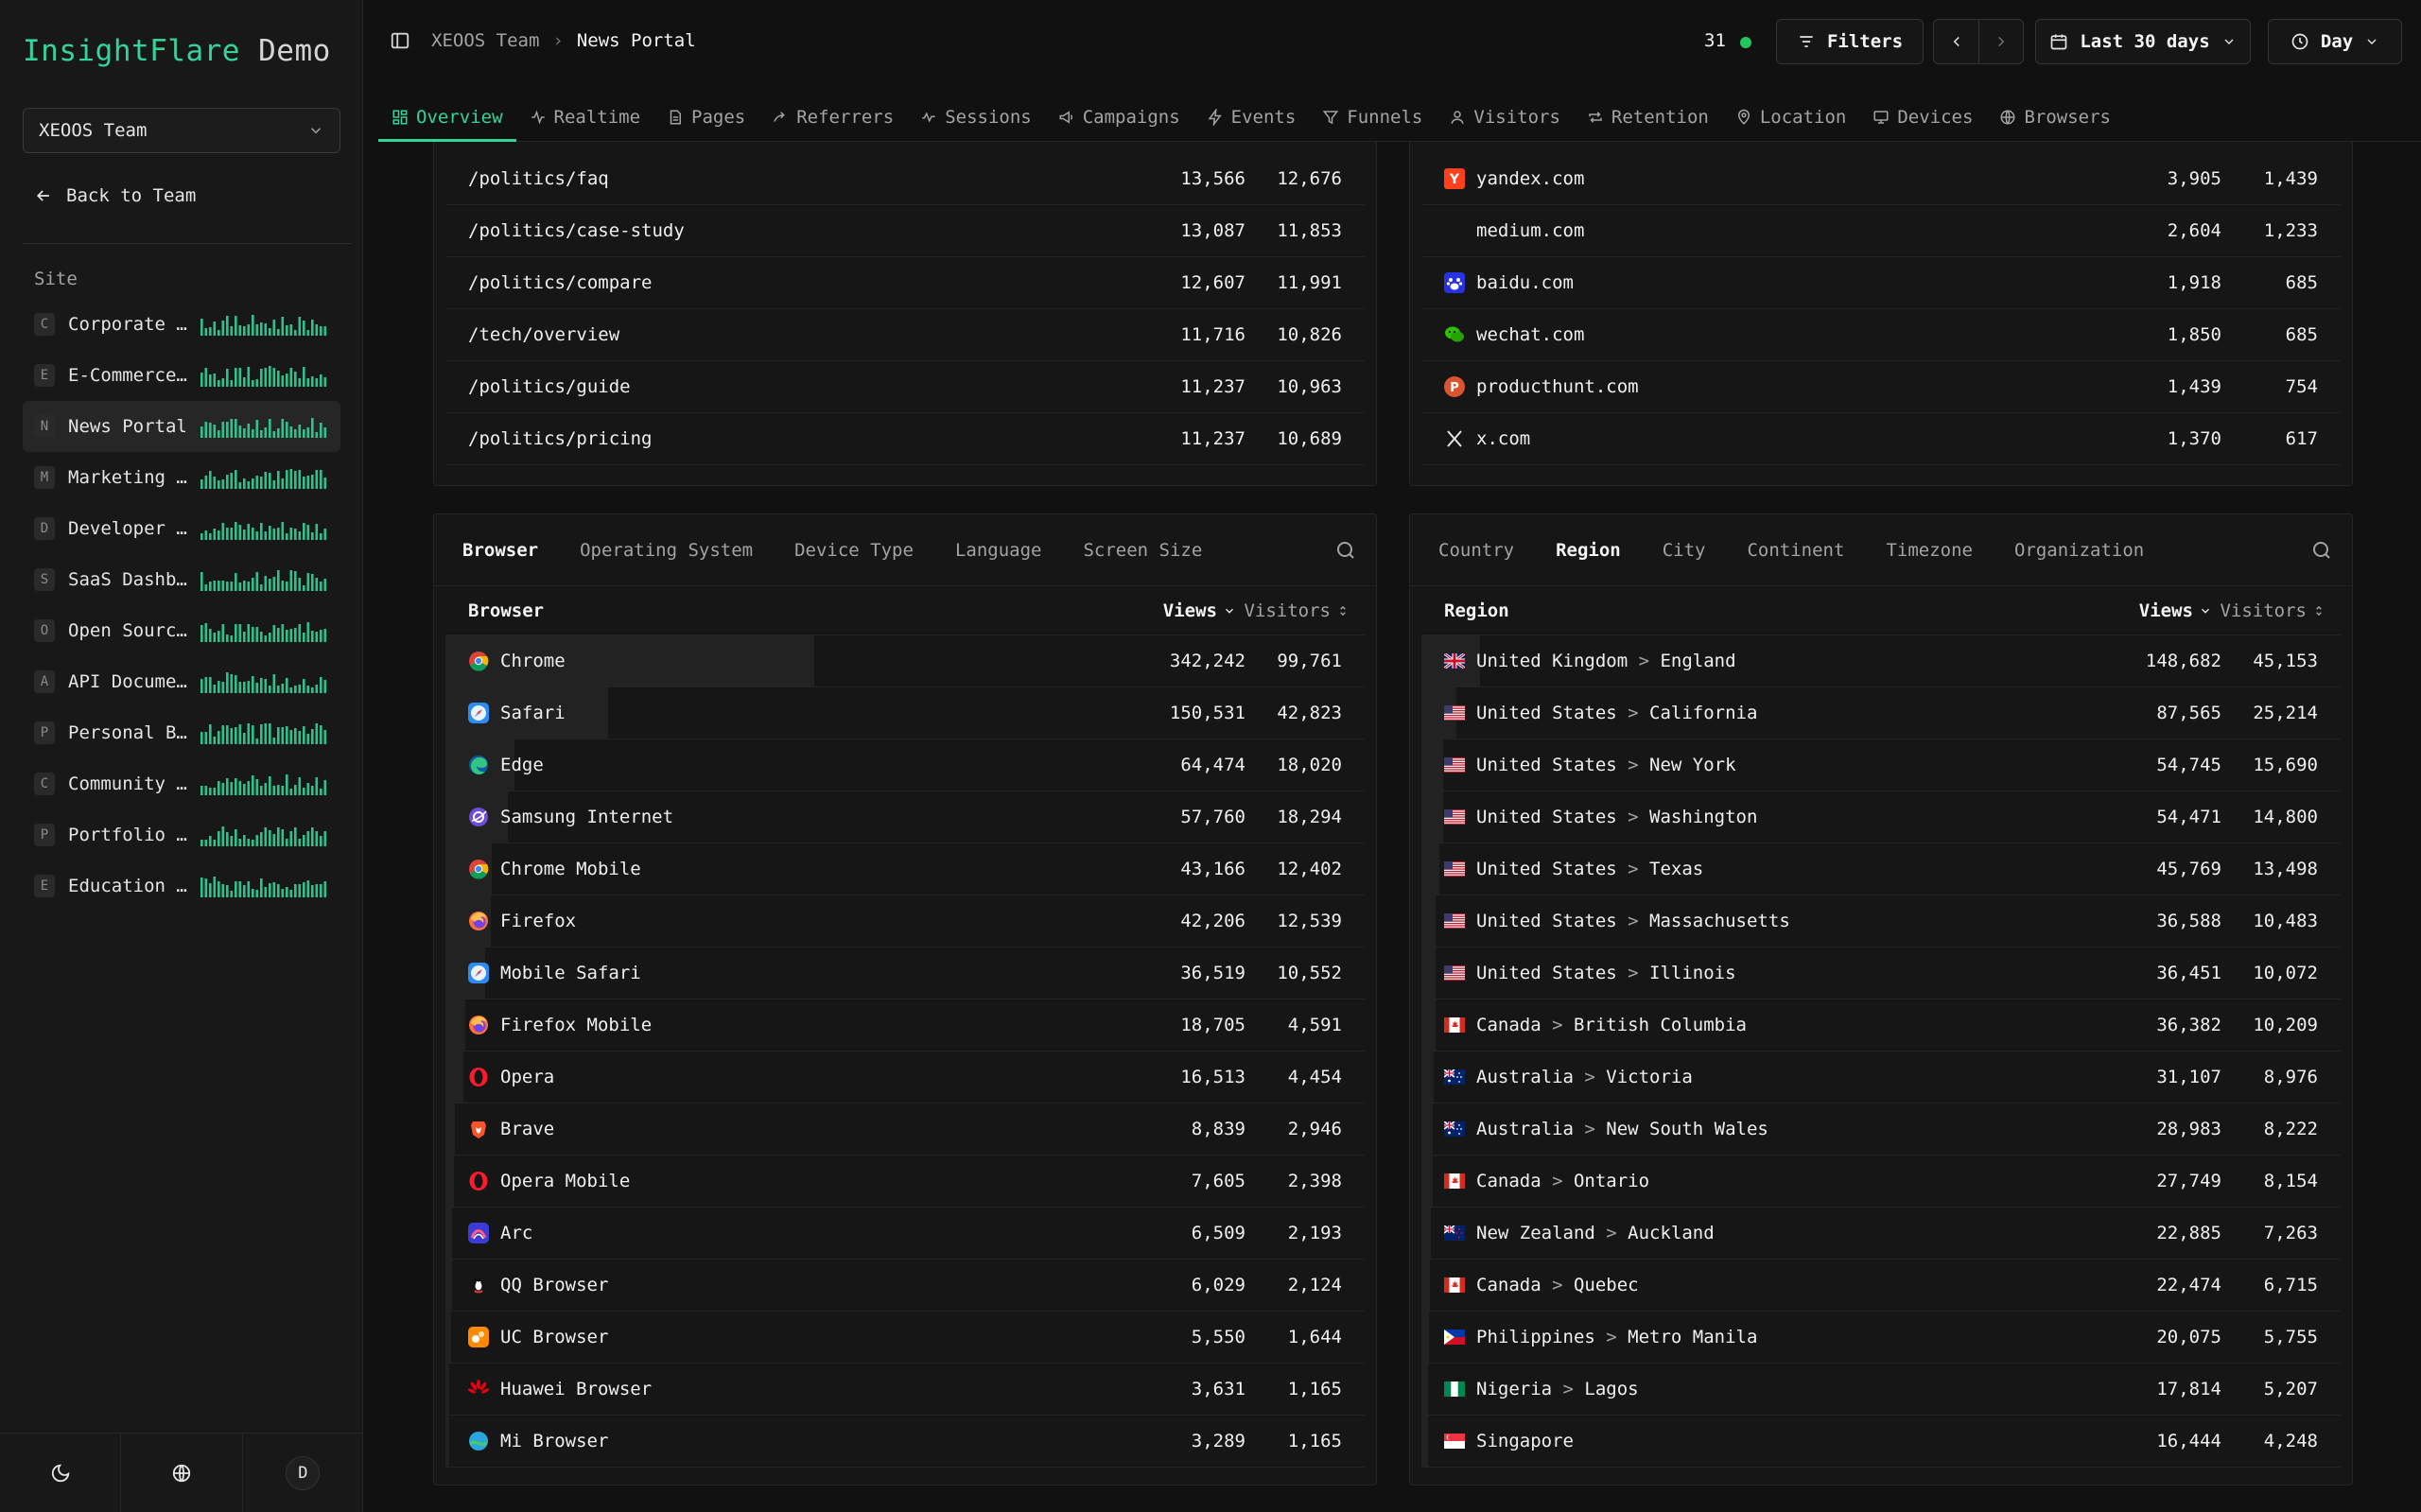 Image resolution: width=2421 pixels, height=1512 pixels. I want to click on tab-realtime: Realtime, so click(585, 117).